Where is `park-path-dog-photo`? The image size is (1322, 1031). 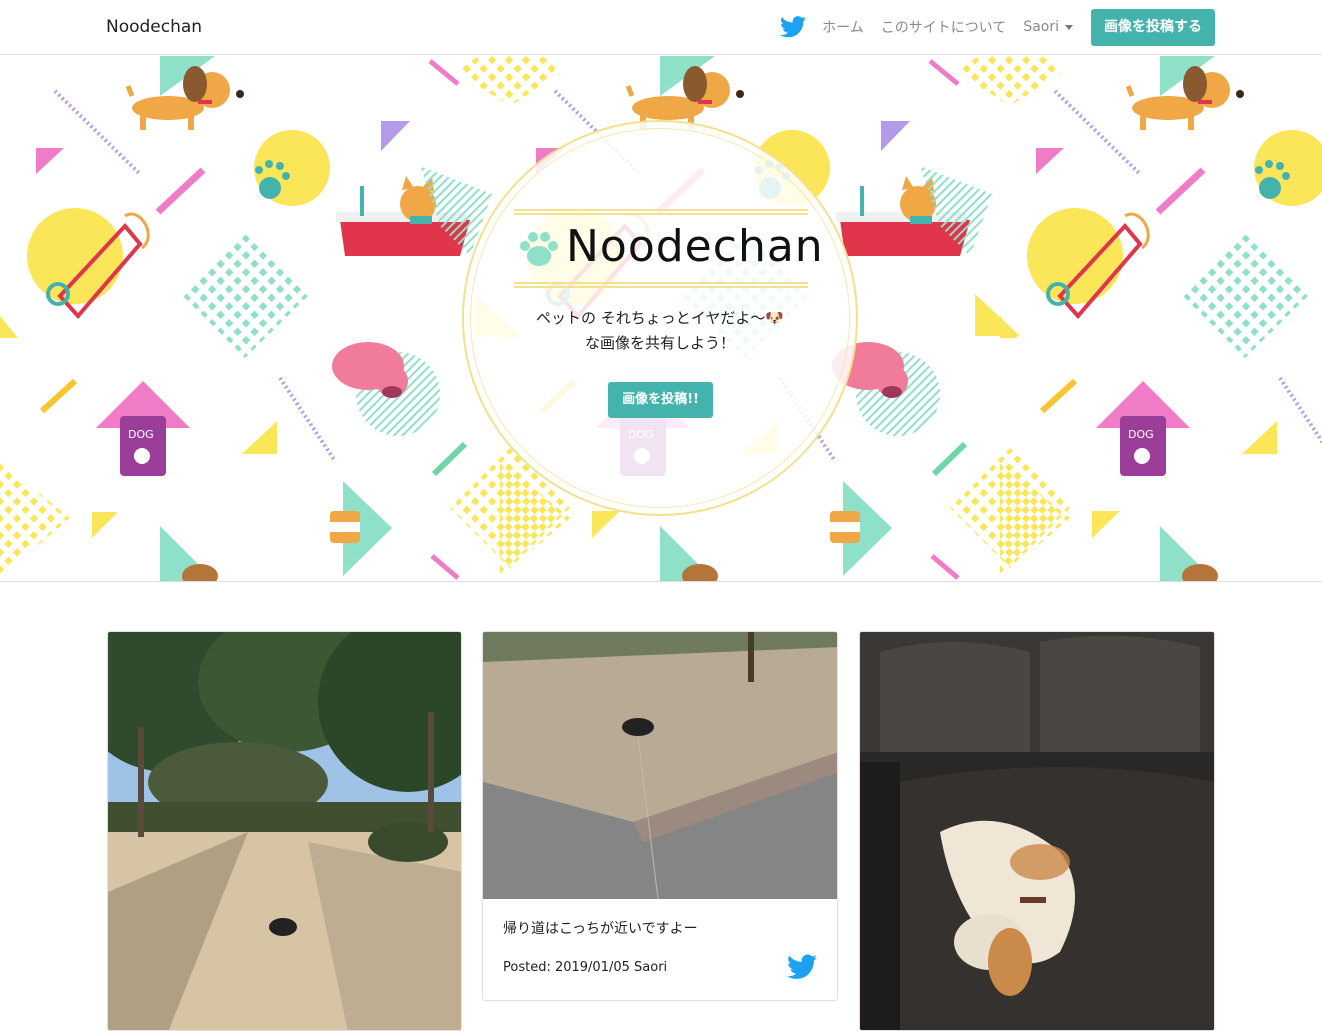 park-path-dog-photo is located at coordinates (285, 831).